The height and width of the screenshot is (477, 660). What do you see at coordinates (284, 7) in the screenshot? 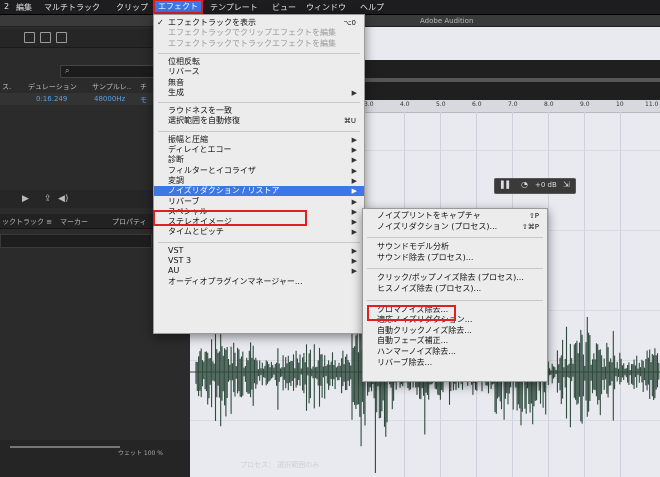
I see `menu-view: ビュー` at bounding box center [284, 7].